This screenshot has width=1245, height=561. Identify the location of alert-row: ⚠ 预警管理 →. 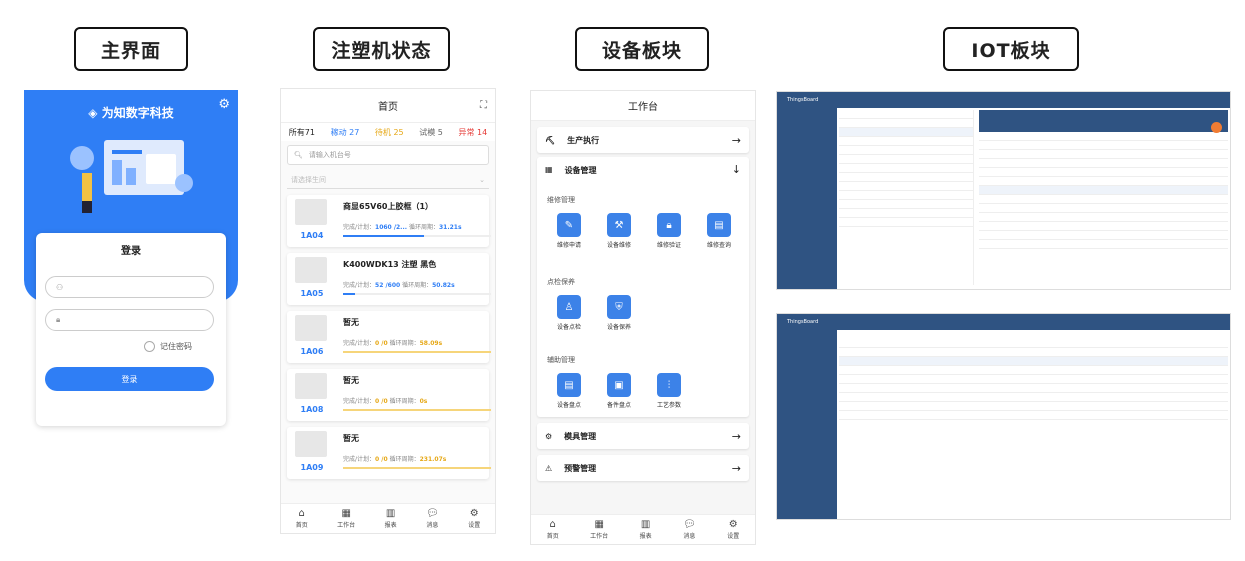
(643, 468).